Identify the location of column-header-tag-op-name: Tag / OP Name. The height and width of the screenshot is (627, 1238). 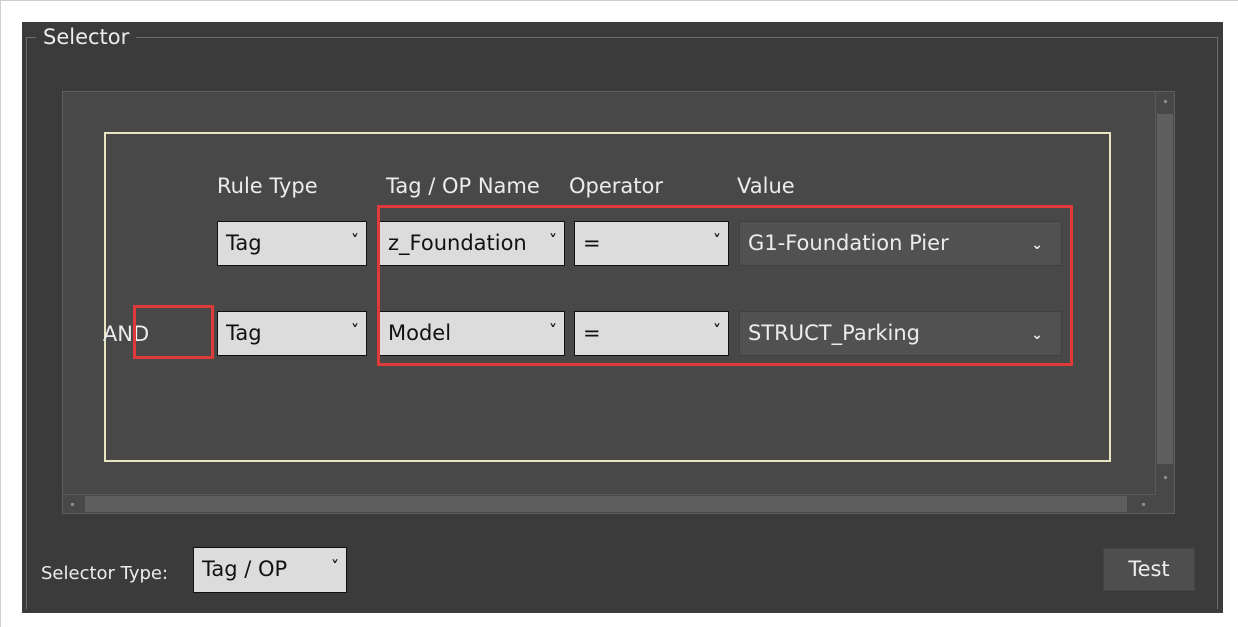
(463, 186).